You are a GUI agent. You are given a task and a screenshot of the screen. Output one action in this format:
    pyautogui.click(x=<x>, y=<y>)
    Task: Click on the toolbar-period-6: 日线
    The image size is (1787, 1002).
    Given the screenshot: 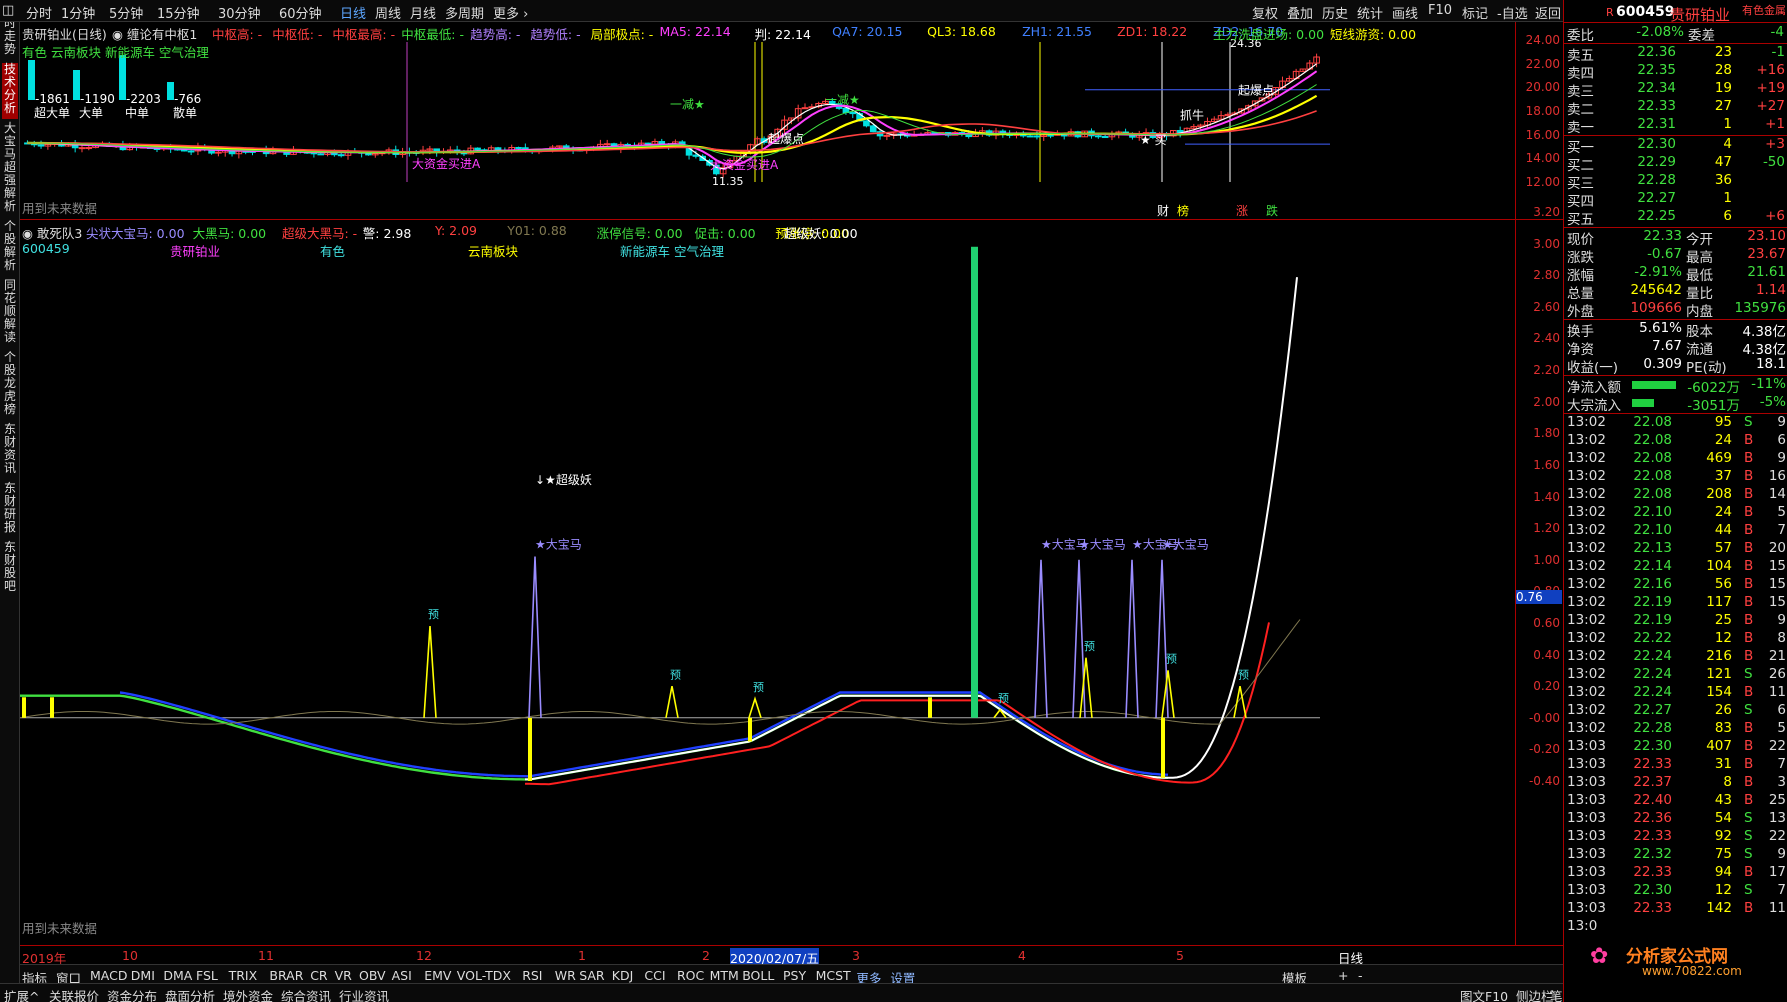 What is the action you would take?
    pyautogui.click(x=353, y=12)
    